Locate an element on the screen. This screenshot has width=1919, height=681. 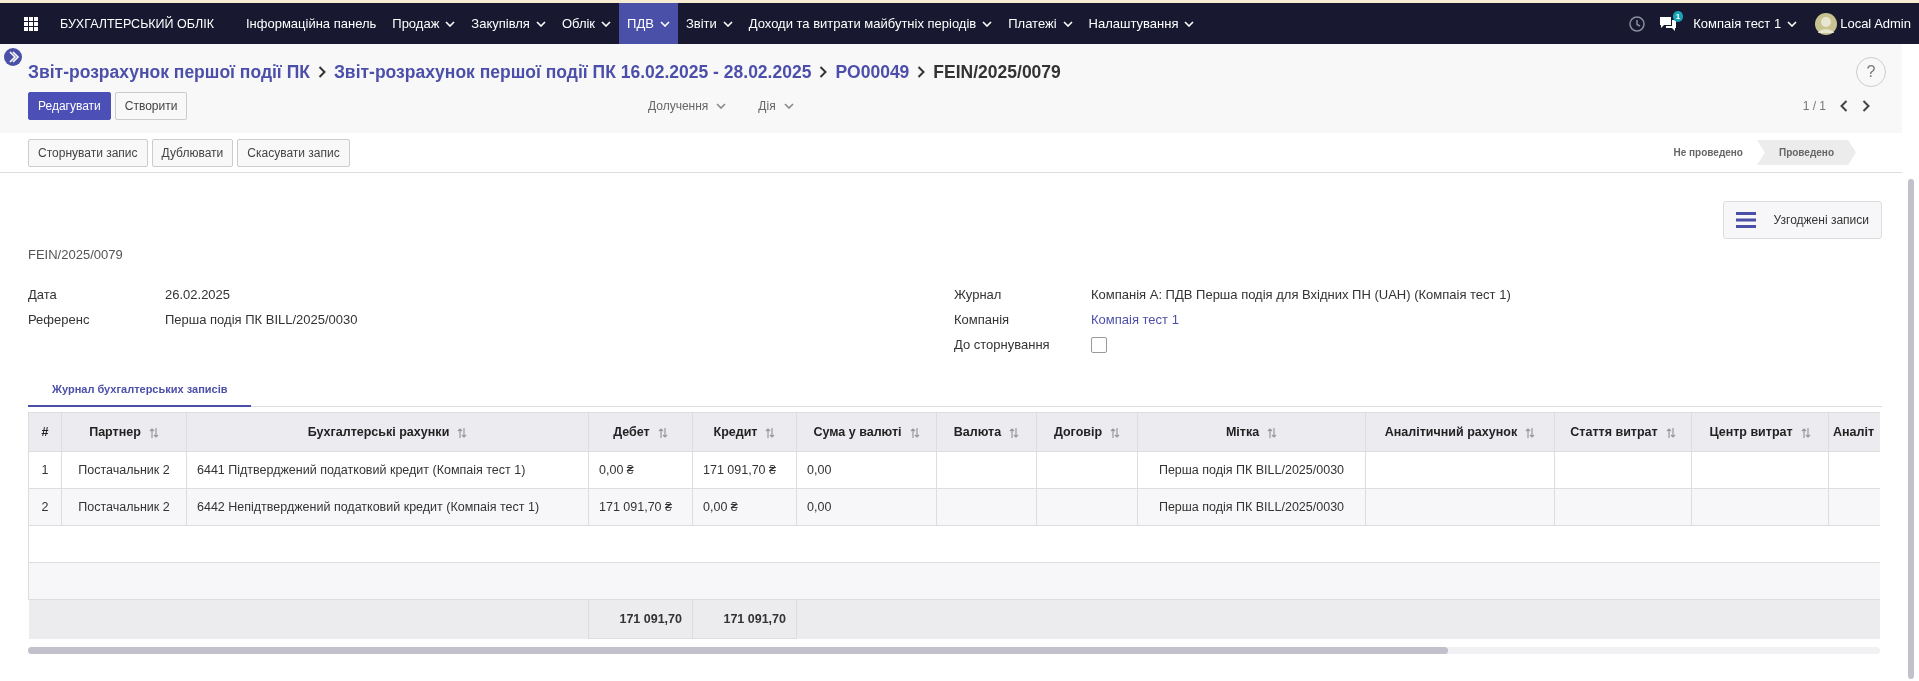
status-stage: Не проведено is located at coordinates (1708, 152).